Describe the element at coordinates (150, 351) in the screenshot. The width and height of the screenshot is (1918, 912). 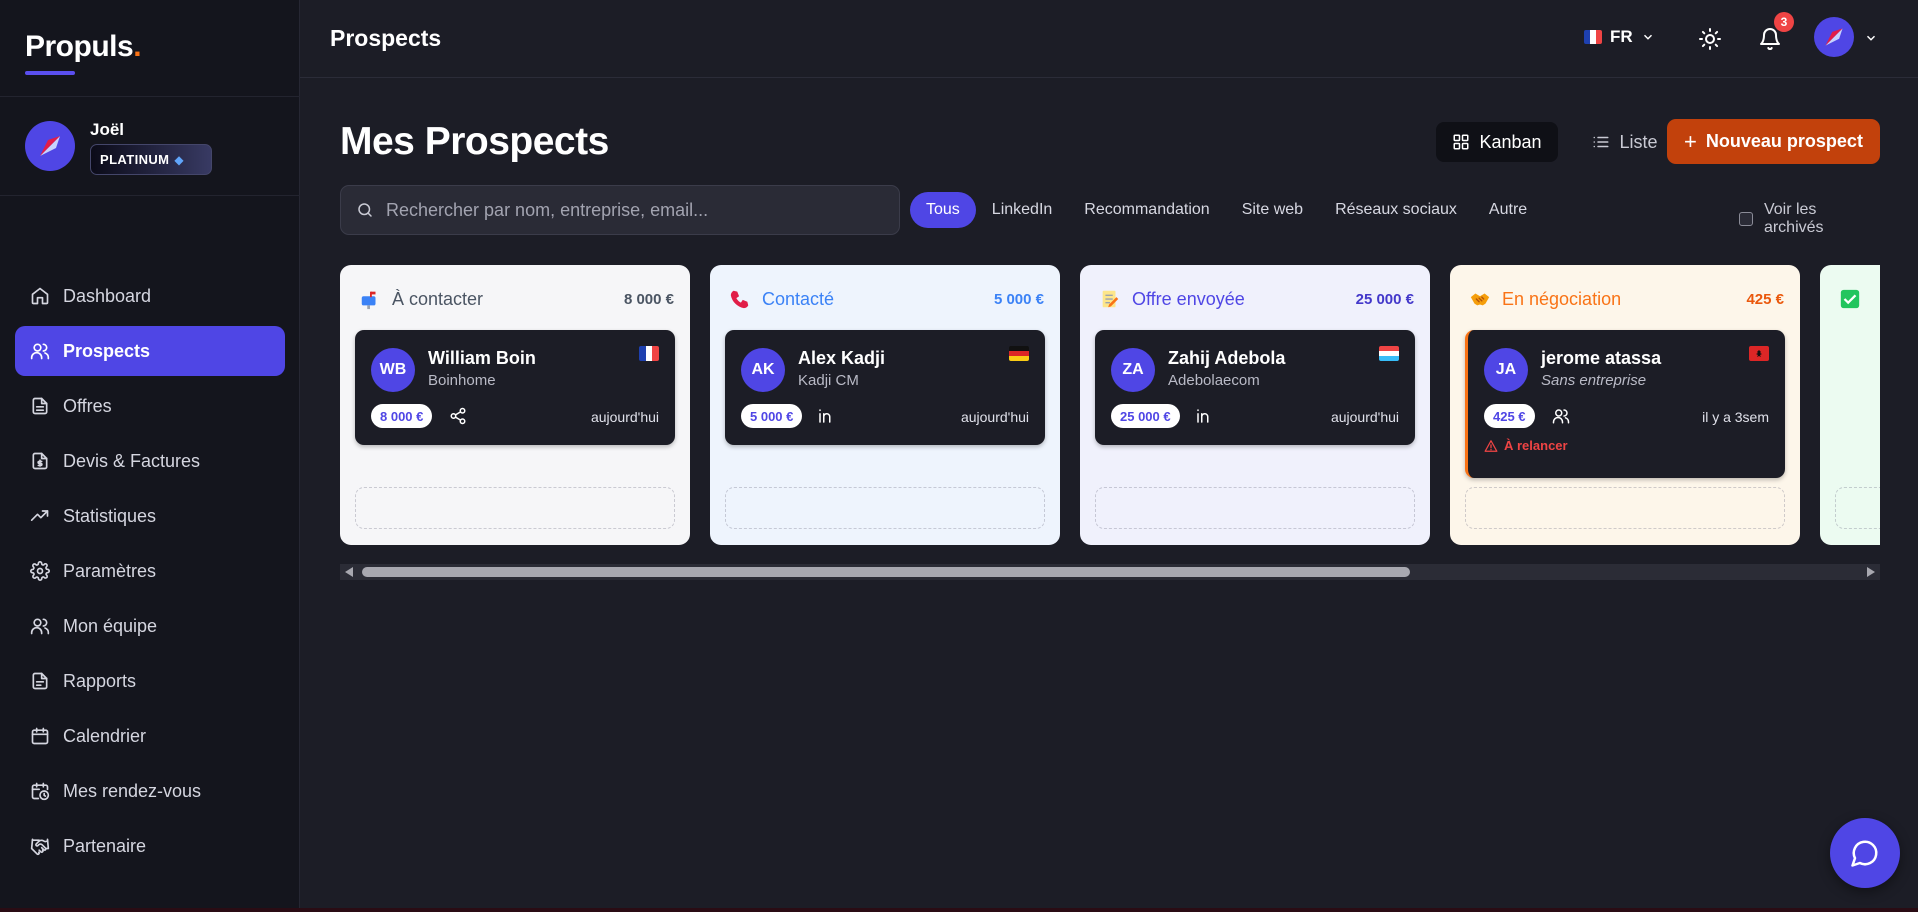
I see `sidebar-item-prospects: Prospects` at that location.